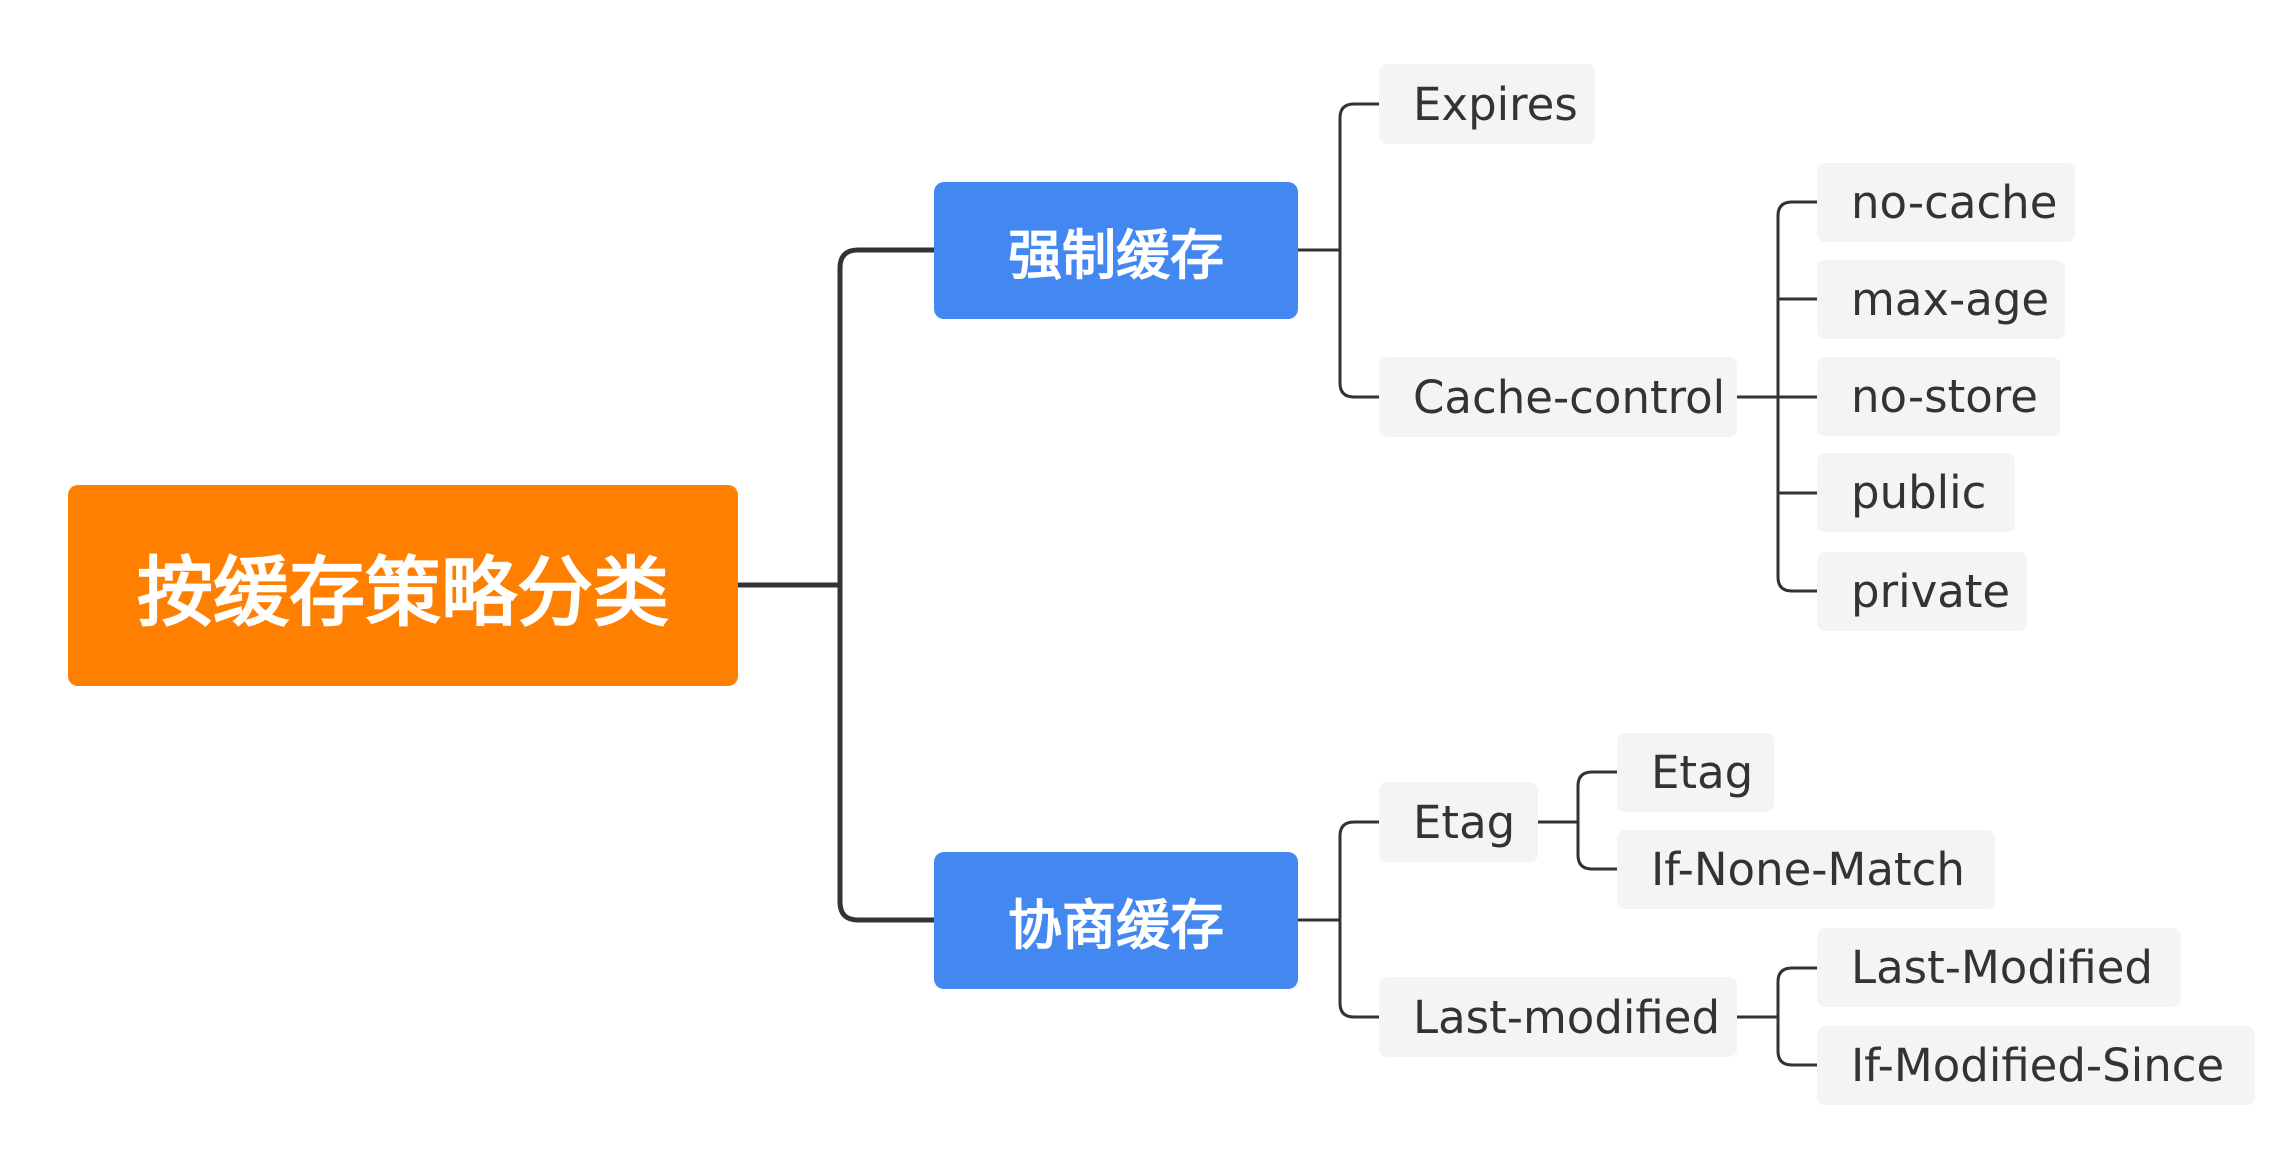  Describe the element at coordinates (1806, 869) in the screenshot. I see `node-if-none-match: If-None-Match` at that location.